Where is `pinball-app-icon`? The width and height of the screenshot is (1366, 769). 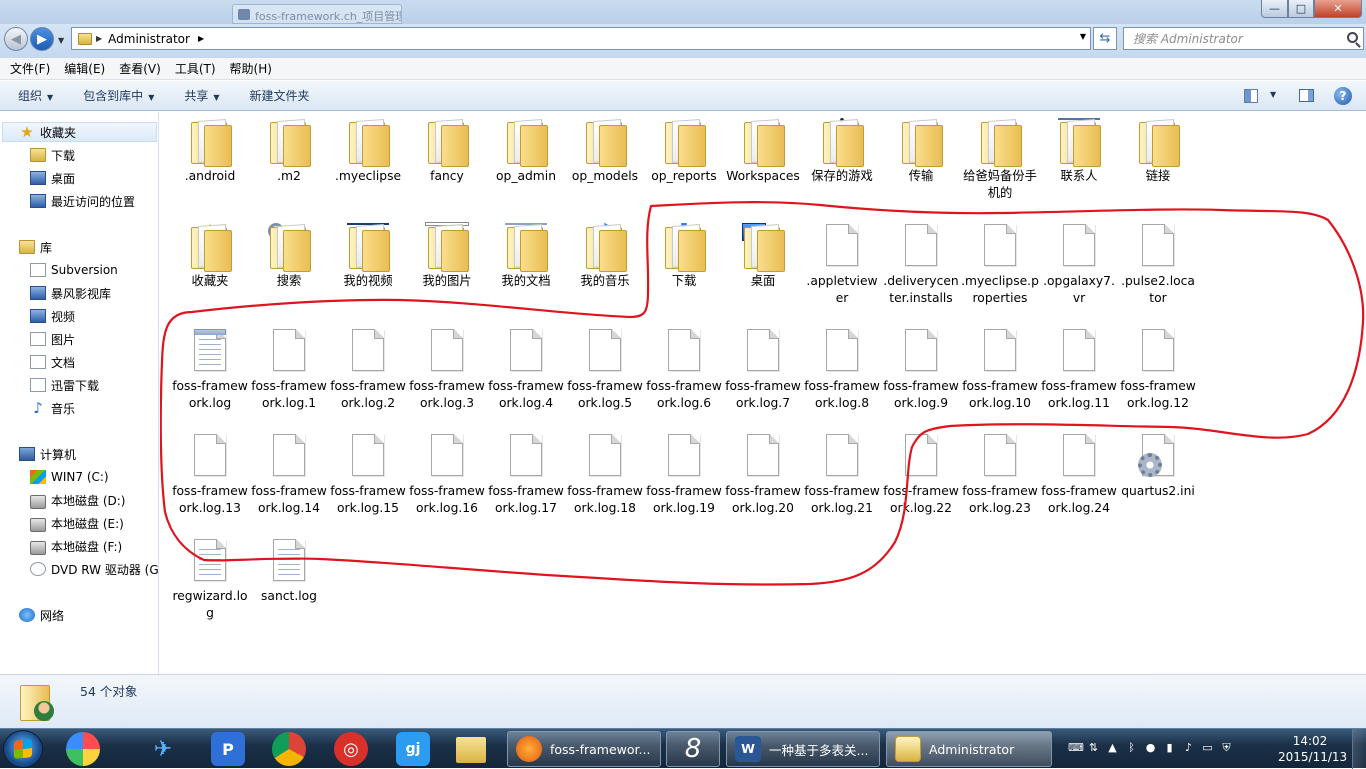
pinball-app-icon is located at coordinates (83, 749).